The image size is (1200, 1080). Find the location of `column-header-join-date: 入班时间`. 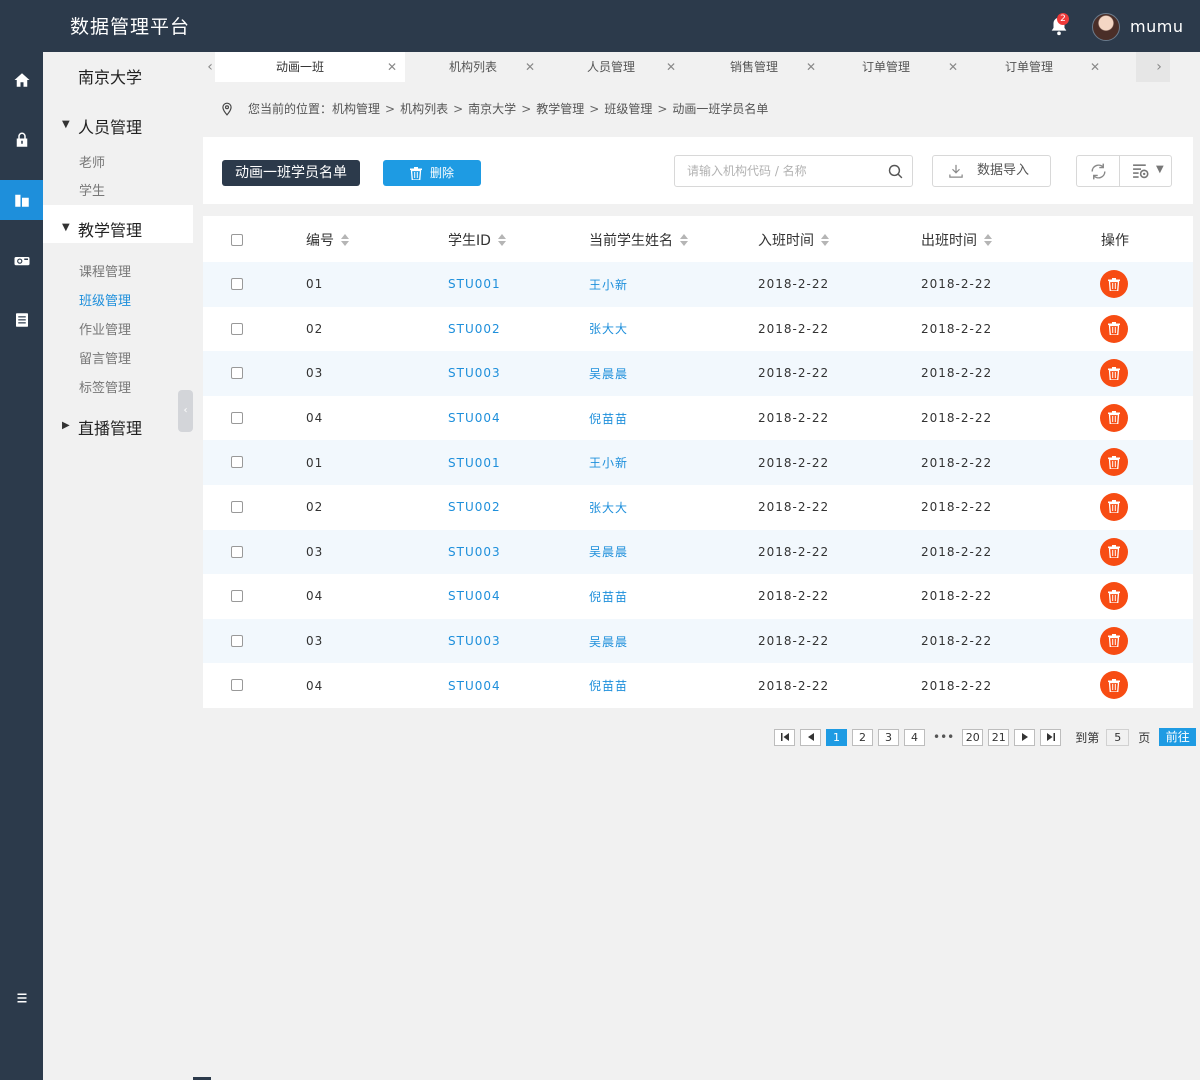

column-header-join-date: 入班时间 is located at coordinates (793, 240).